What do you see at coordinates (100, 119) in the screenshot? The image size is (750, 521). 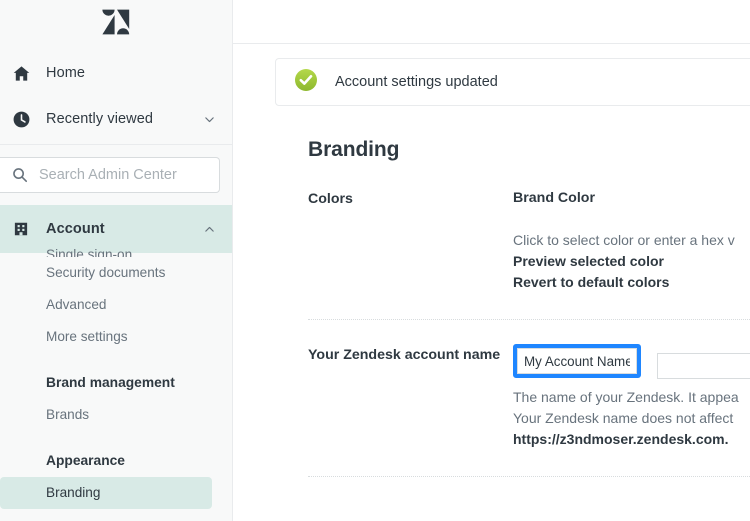 I see `sidebar-item-label: Recently viewed` at bounding box center [100, 119].